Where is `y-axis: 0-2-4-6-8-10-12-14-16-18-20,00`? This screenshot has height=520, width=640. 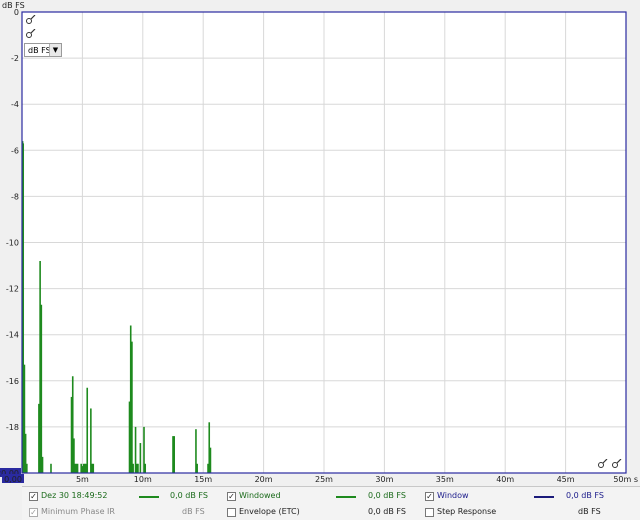
y-axis: 0-2-4-6-8-10-12-14-16-18-20,00 is located at coordinates (10, 243).